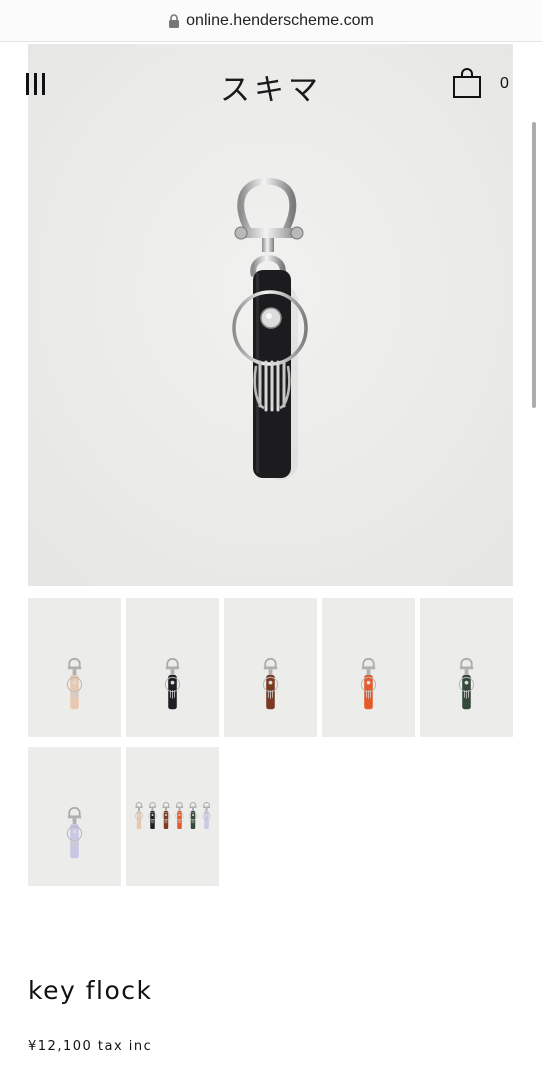 This screenshot has height=1080, width=542. I want to click on thumb-all-colors, so click(172, 816).